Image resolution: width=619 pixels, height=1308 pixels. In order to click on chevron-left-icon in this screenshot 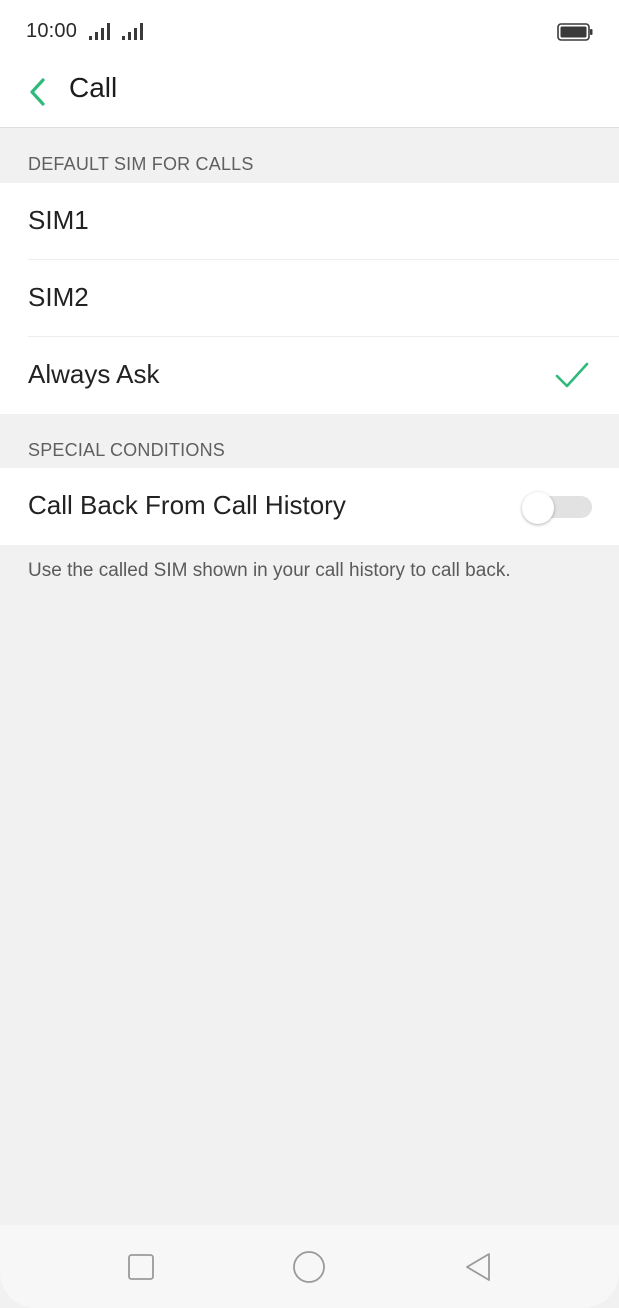, I will do `click(37, 92)`.